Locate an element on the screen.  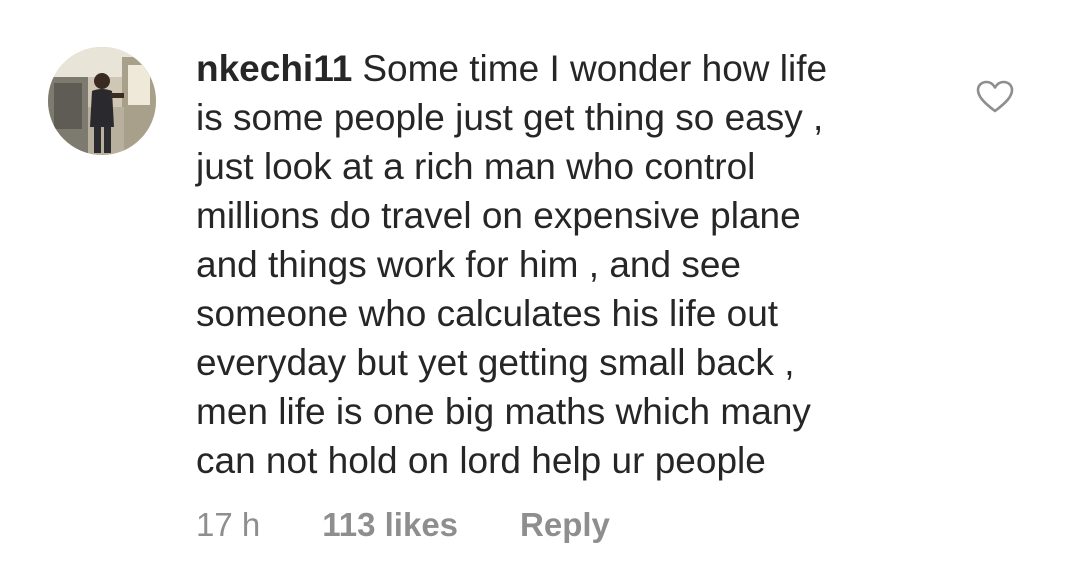
likes-count-button: 113 likes is located at coordinates (390, 525).